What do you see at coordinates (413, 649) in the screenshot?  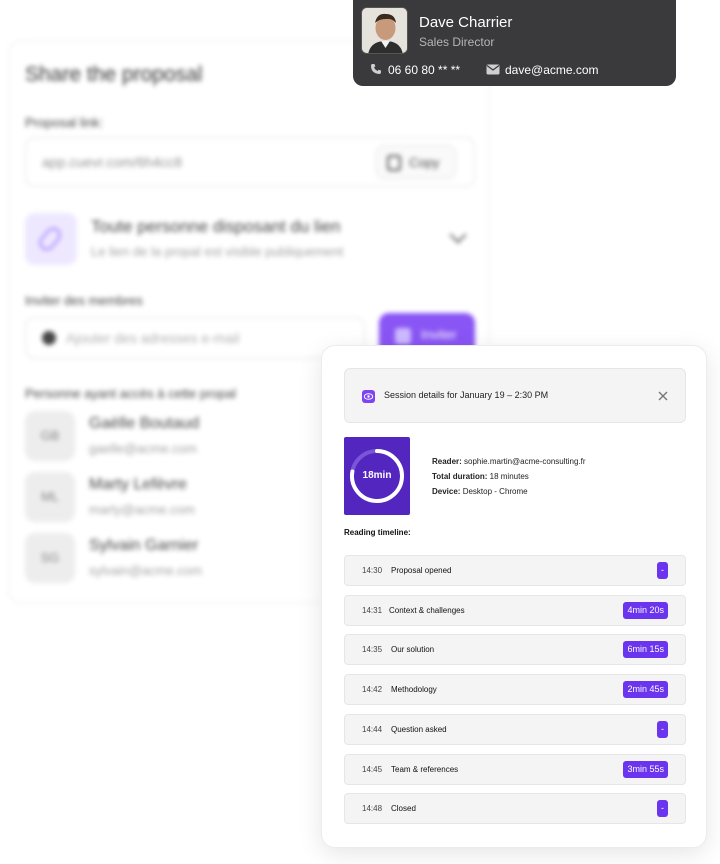 I see `timeline-label: Our solution` at bounding box center [413, 649].